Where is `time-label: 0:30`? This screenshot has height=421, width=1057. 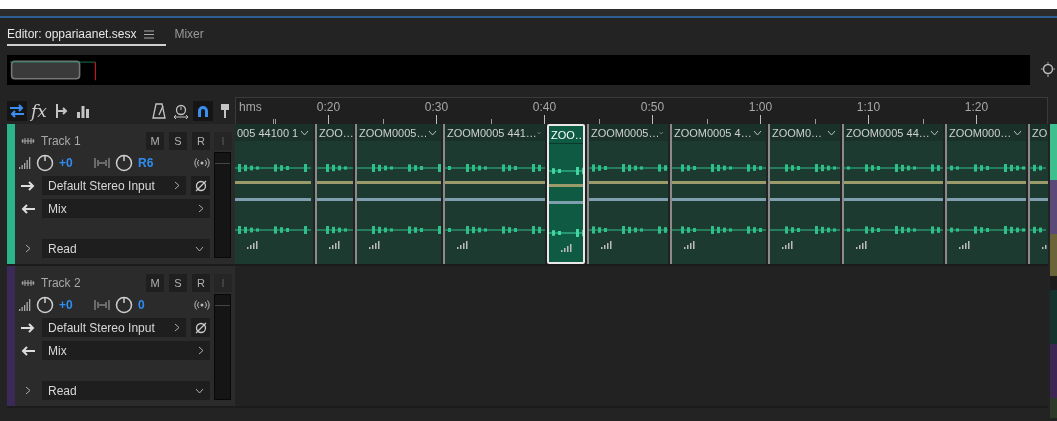
time-label: 0:30 is located at coordinates (436, 107).